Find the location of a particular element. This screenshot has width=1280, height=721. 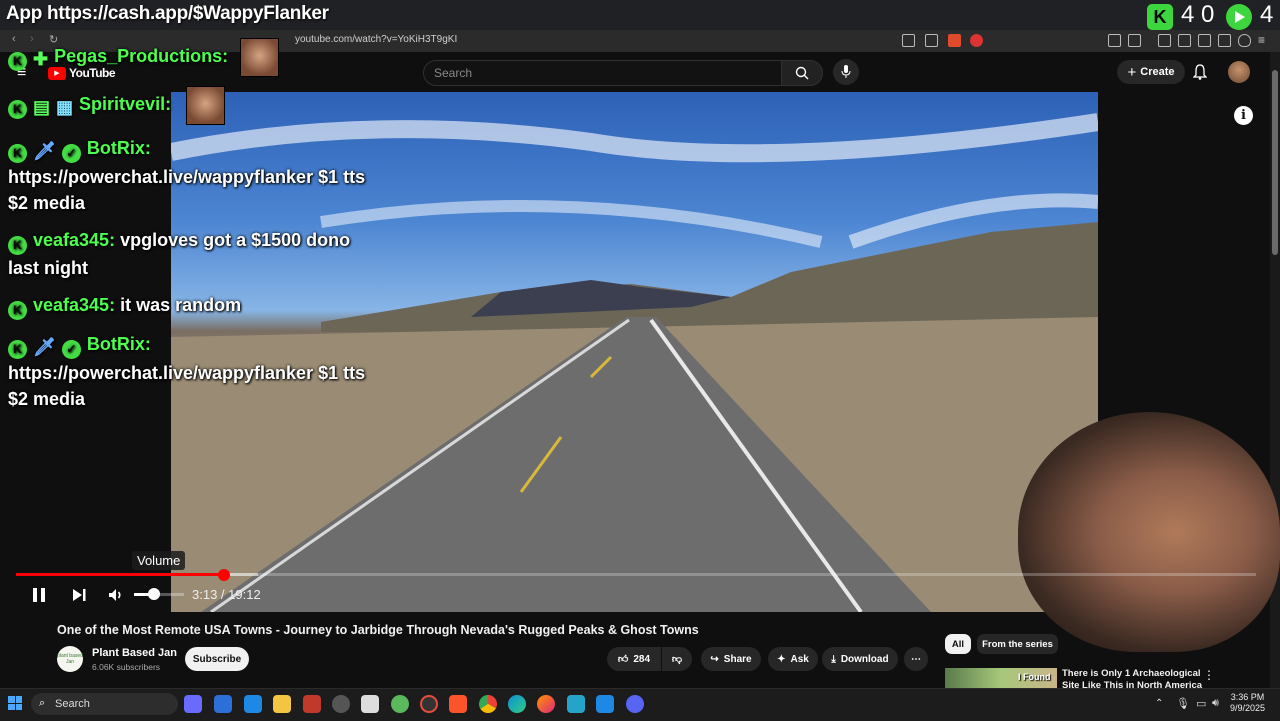

brave-rewards-icon is located at coordinates (976, 40).